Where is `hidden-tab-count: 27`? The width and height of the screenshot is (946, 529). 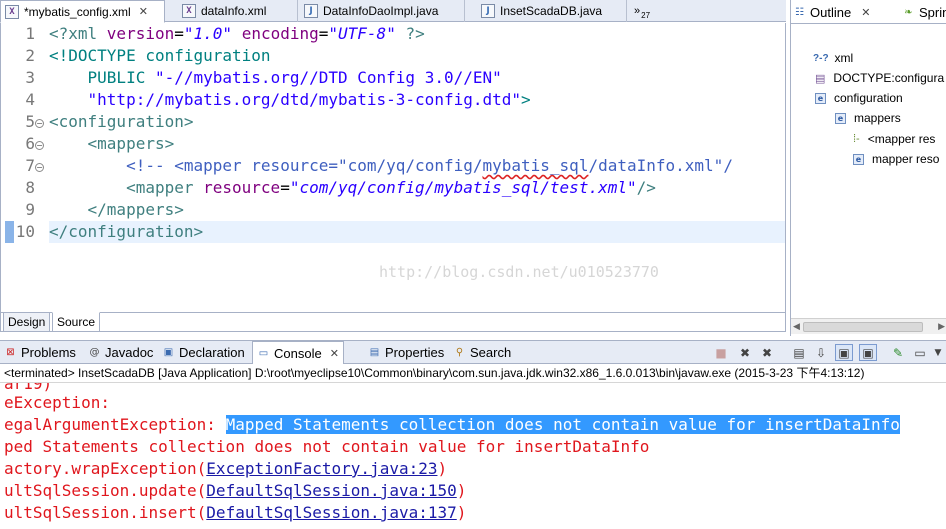 hidden-tab-count: 27 is located at coordinates (646, 15).